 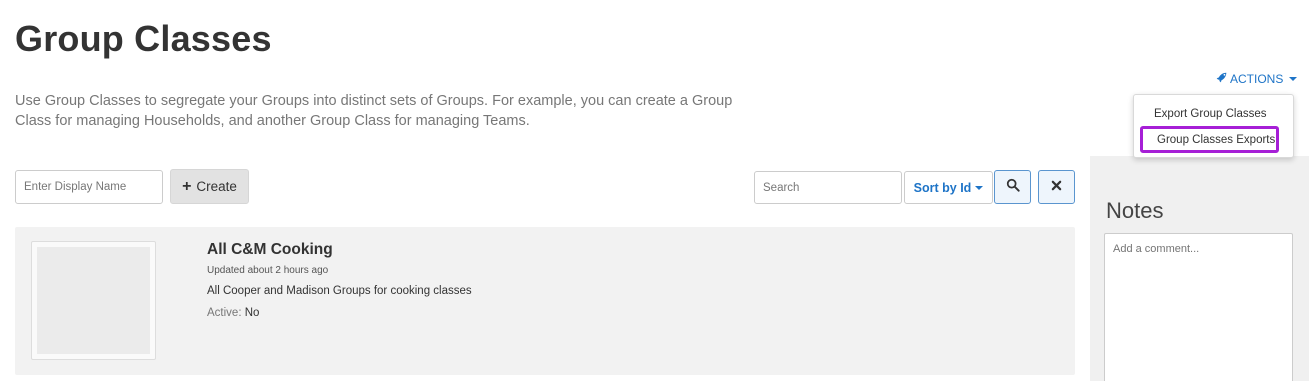 I want to click on close-icon, so click(x=1056, y=187).